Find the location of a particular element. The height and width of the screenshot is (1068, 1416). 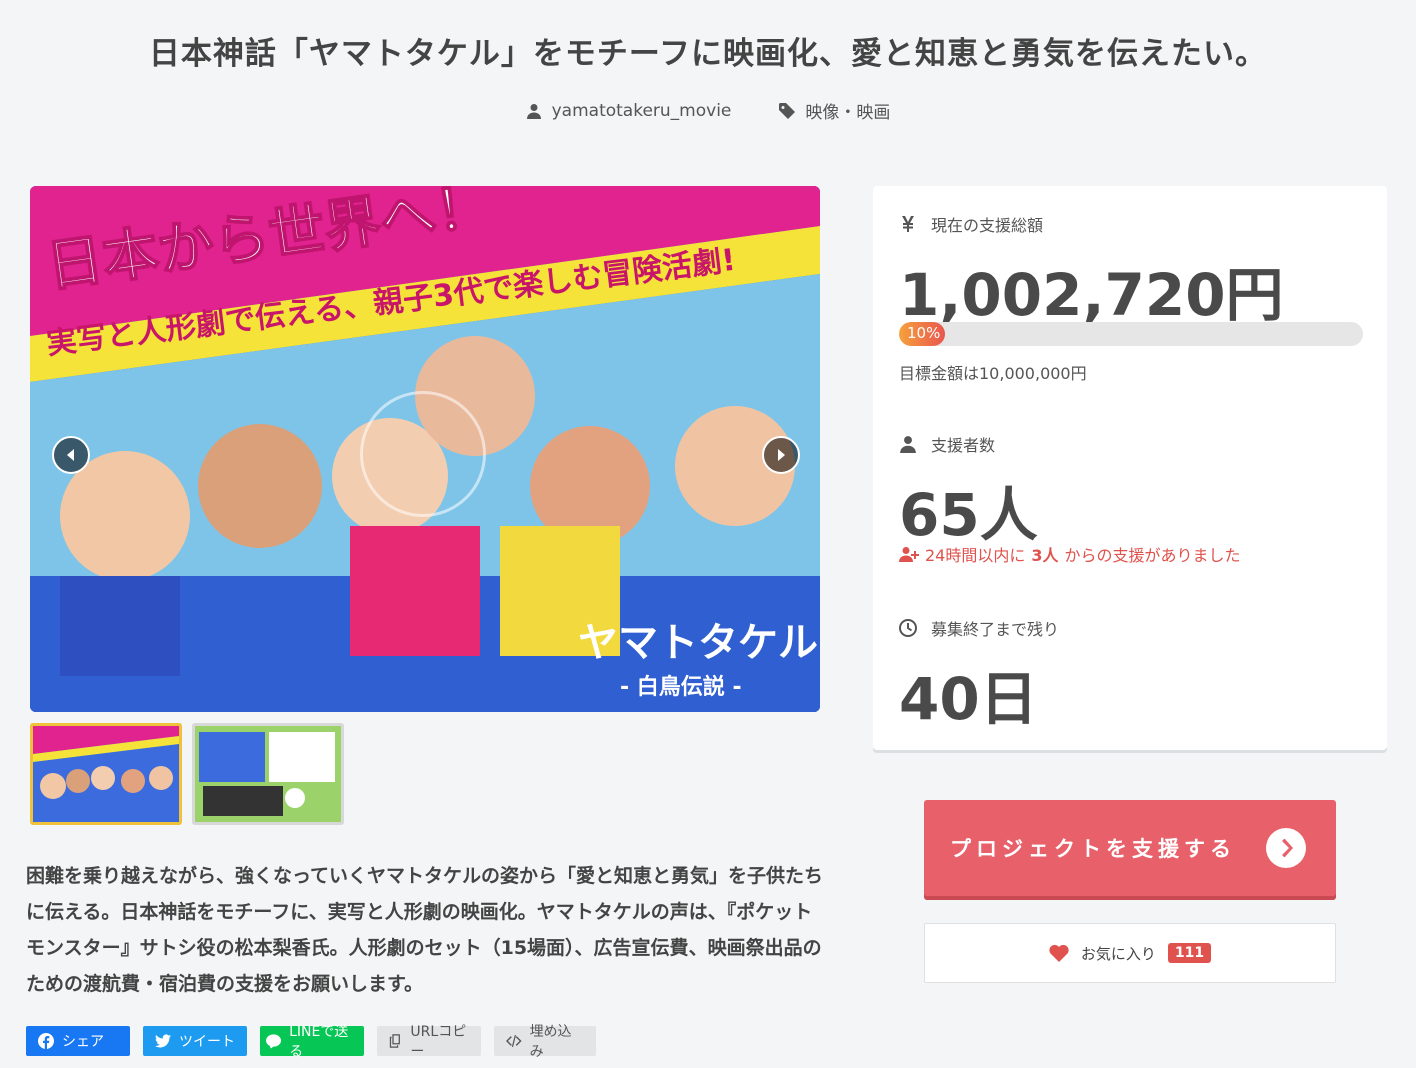

facebook-share-button: シェア is located at coordinates (78, 1041).